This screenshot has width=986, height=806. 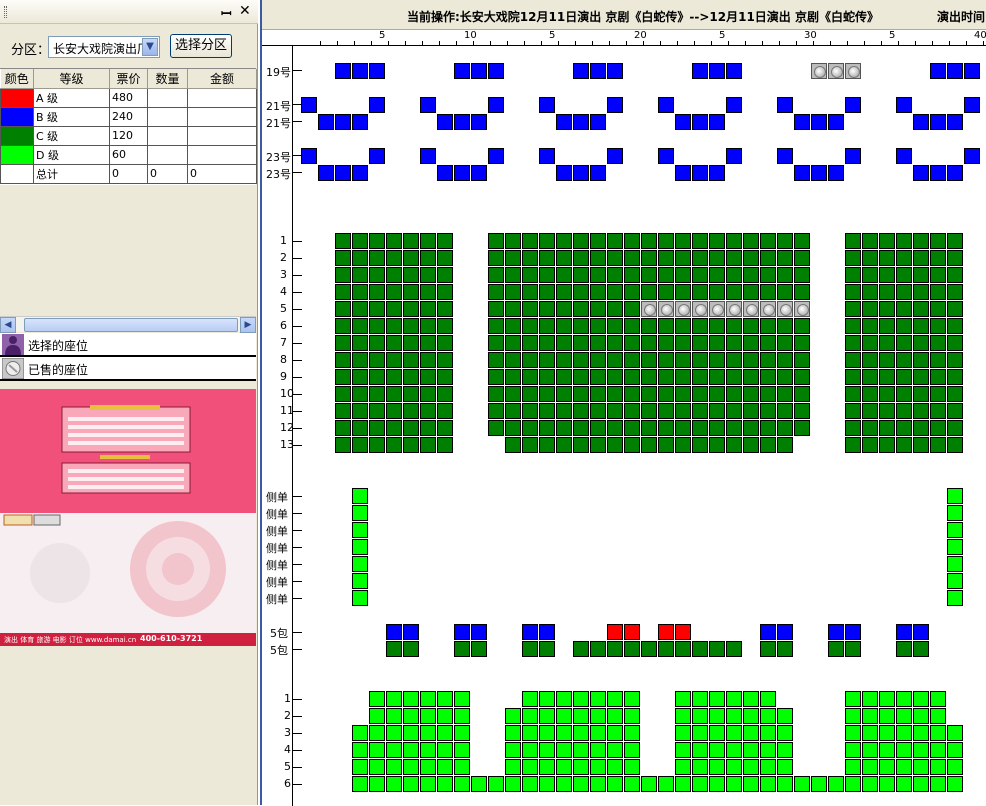 What do you see at coordinates (201, 46) in the screenshot?
I see `select-zone-button: 选择分区` at bounding box center [201, 46].